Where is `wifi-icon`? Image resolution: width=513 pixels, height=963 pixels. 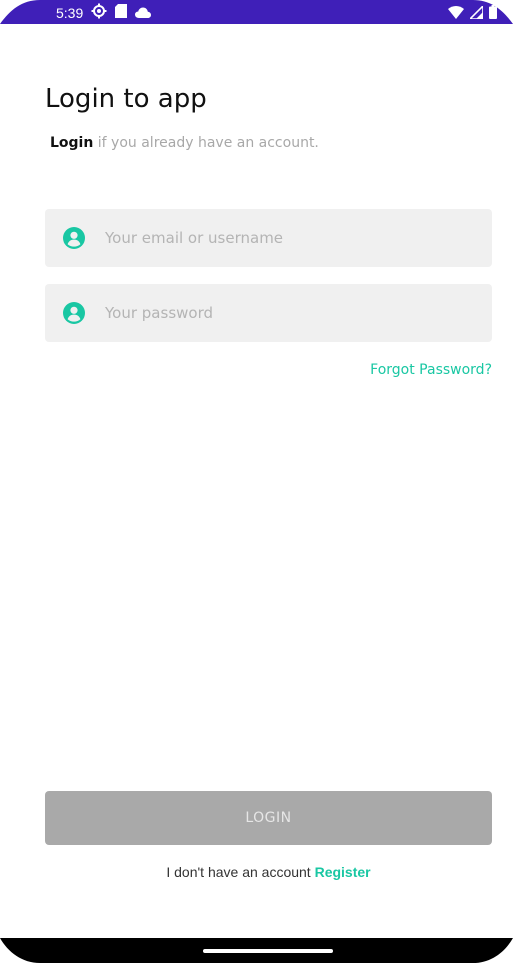
wifi-icon is located at coordinates (456, 13).